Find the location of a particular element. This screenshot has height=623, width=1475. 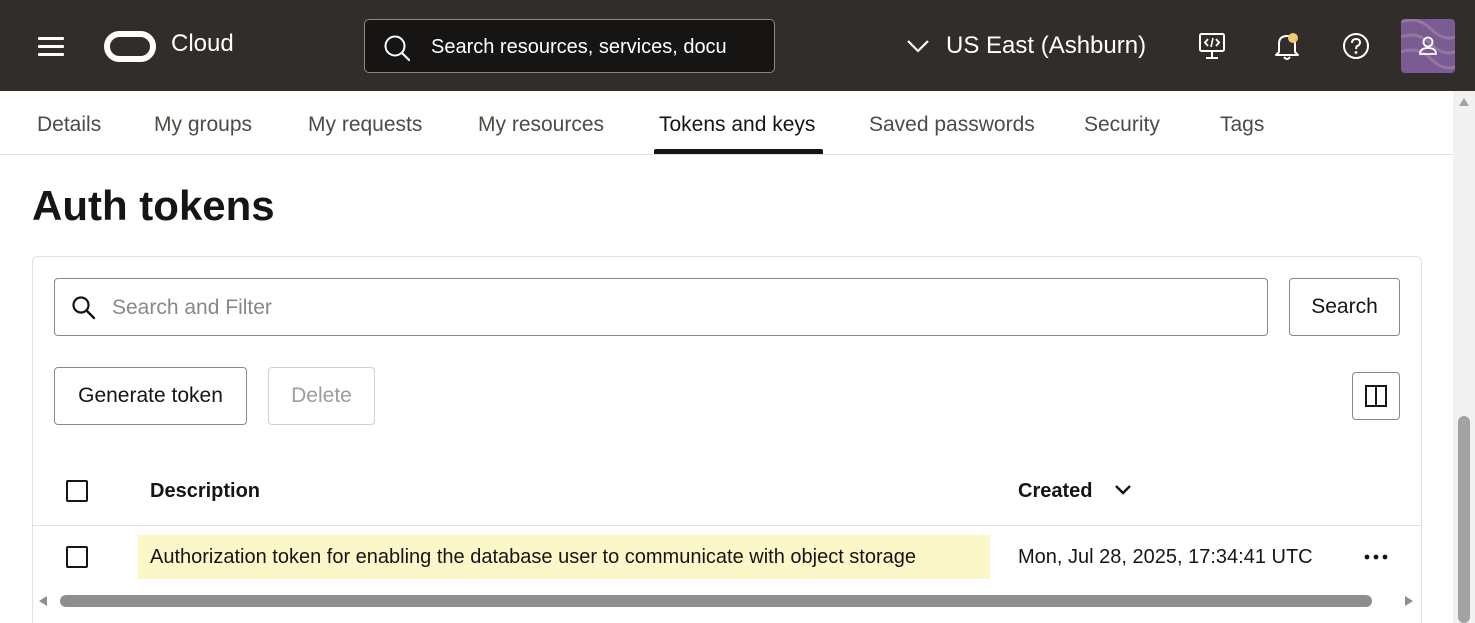

generate-token-button: Generate token is located at coordinates (150, 396).